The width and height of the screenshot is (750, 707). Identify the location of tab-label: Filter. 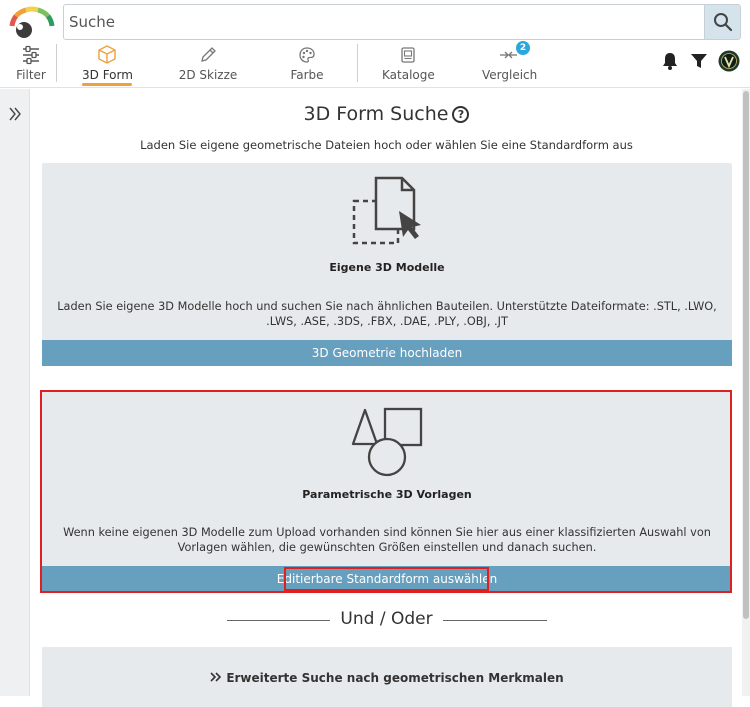
(31, 75).